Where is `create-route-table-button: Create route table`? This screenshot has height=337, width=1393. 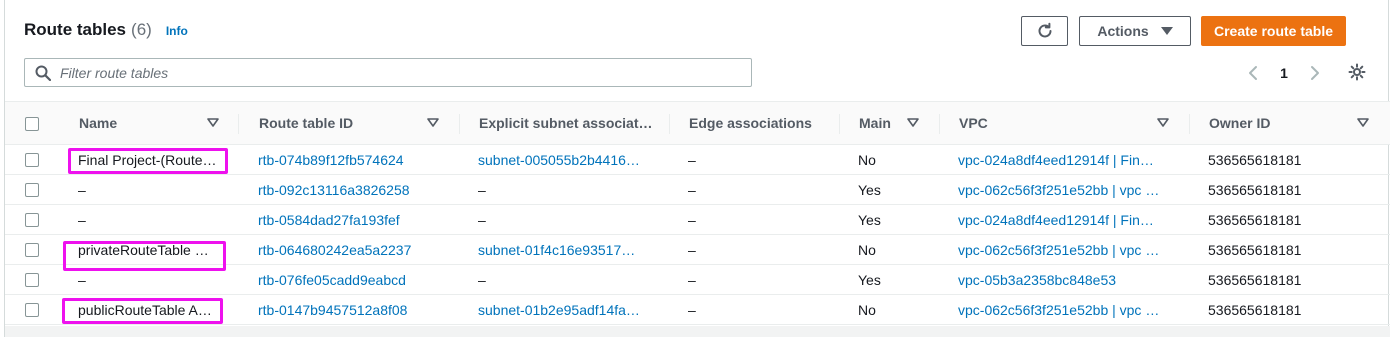 create-route-table-button: Create route table is located at coordinates (1273, 31).